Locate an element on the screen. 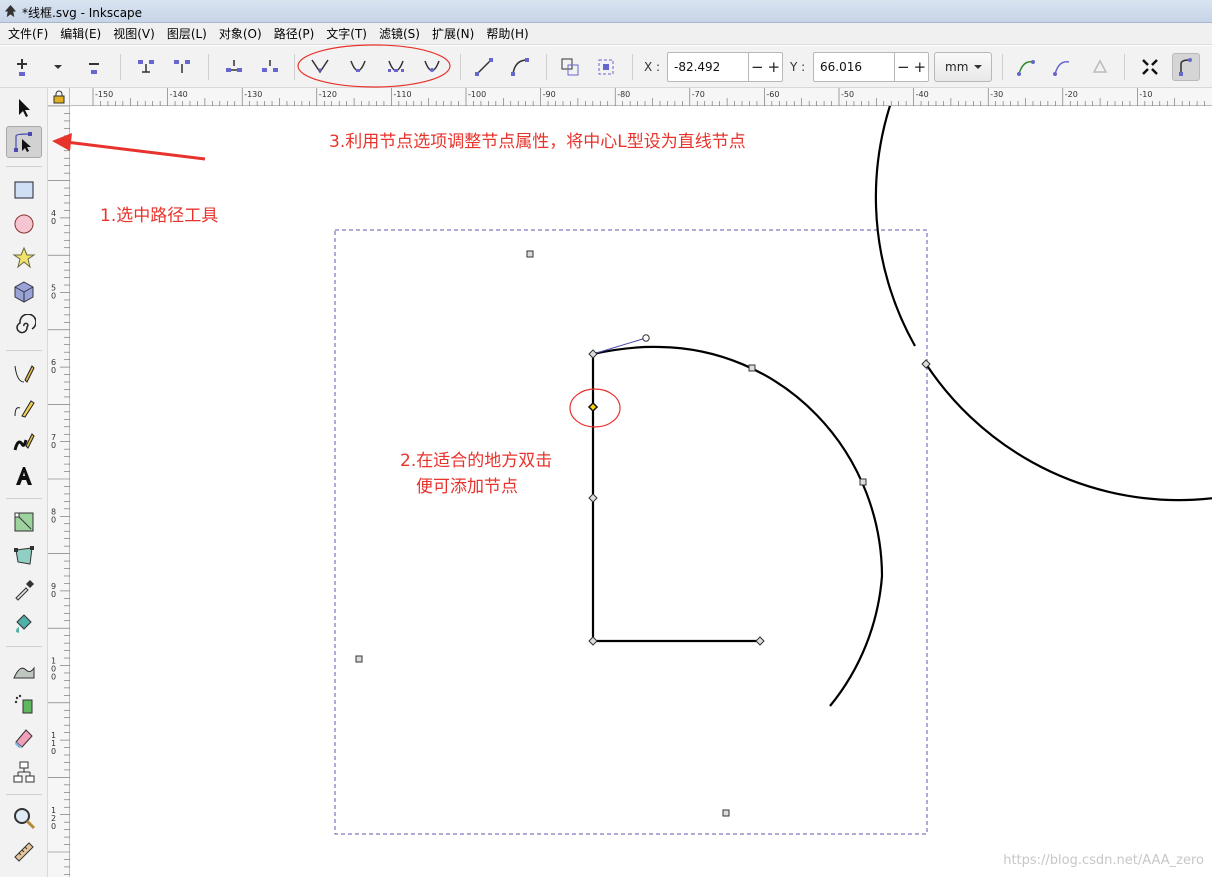 This screenshot has width=1212, height=877. object-to-path-button is located at coordinates (570, 67).